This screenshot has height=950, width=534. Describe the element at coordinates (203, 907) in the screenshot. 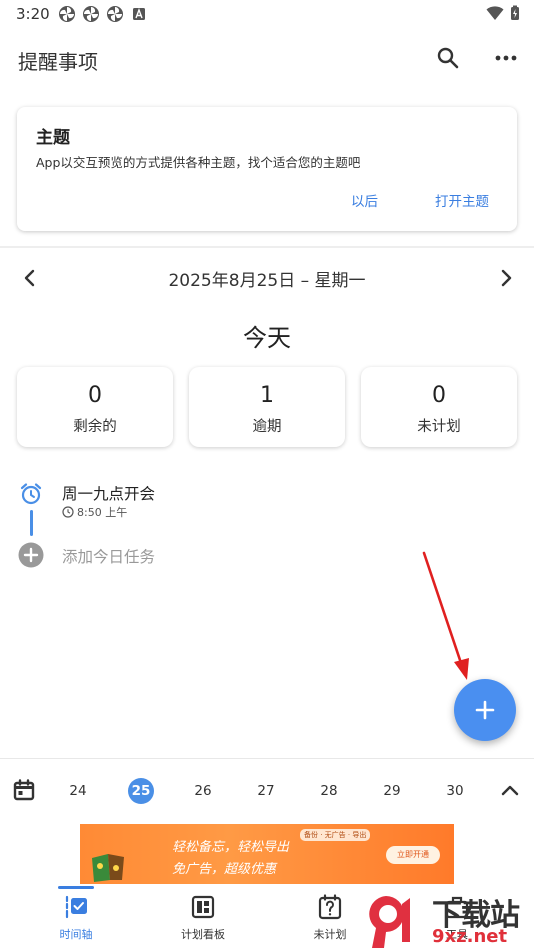

I see `board-icon` at that location.